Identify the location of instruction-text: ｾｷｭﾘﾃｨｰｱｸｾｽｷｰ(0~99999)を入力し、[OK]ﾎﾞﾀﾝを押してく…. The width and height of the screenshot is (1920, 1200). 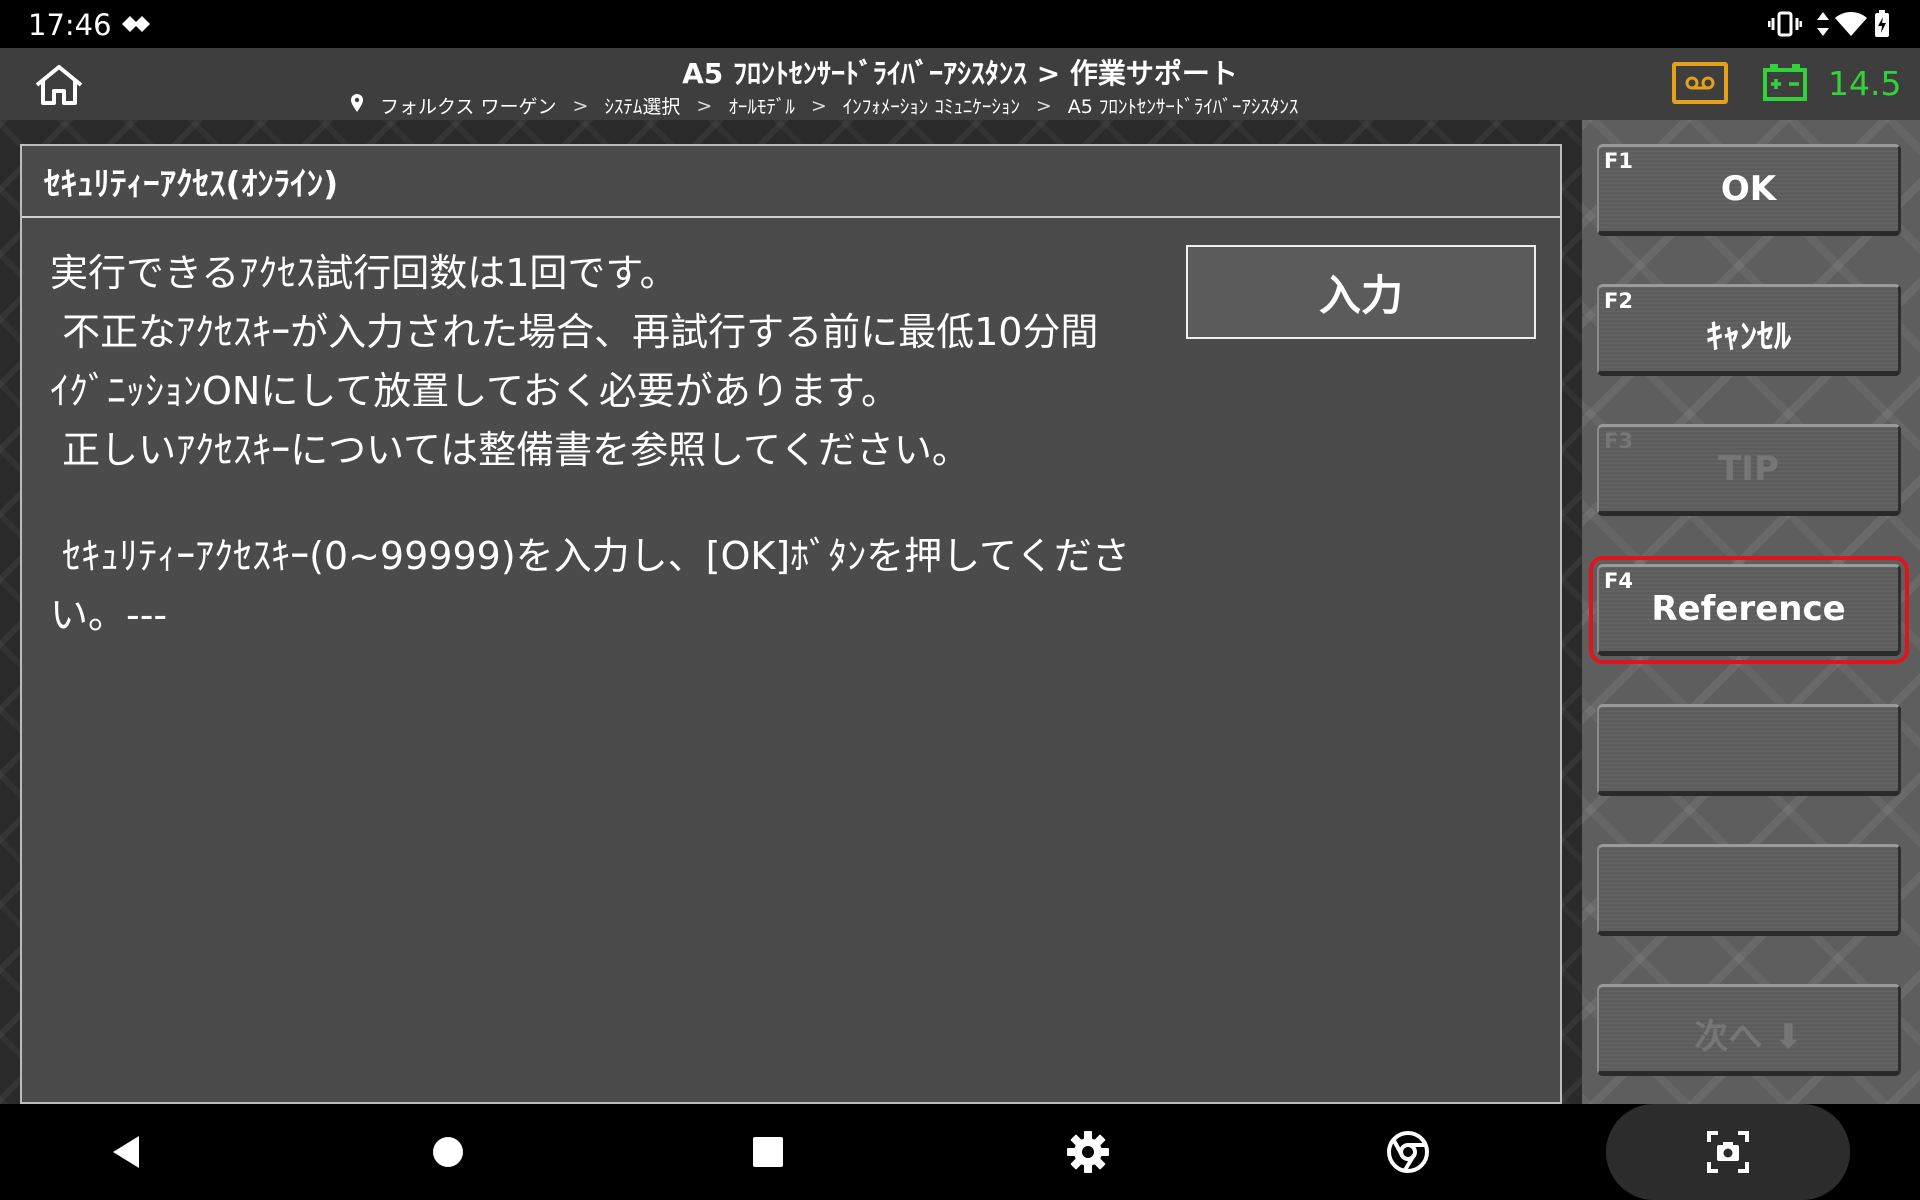
(590, 585).